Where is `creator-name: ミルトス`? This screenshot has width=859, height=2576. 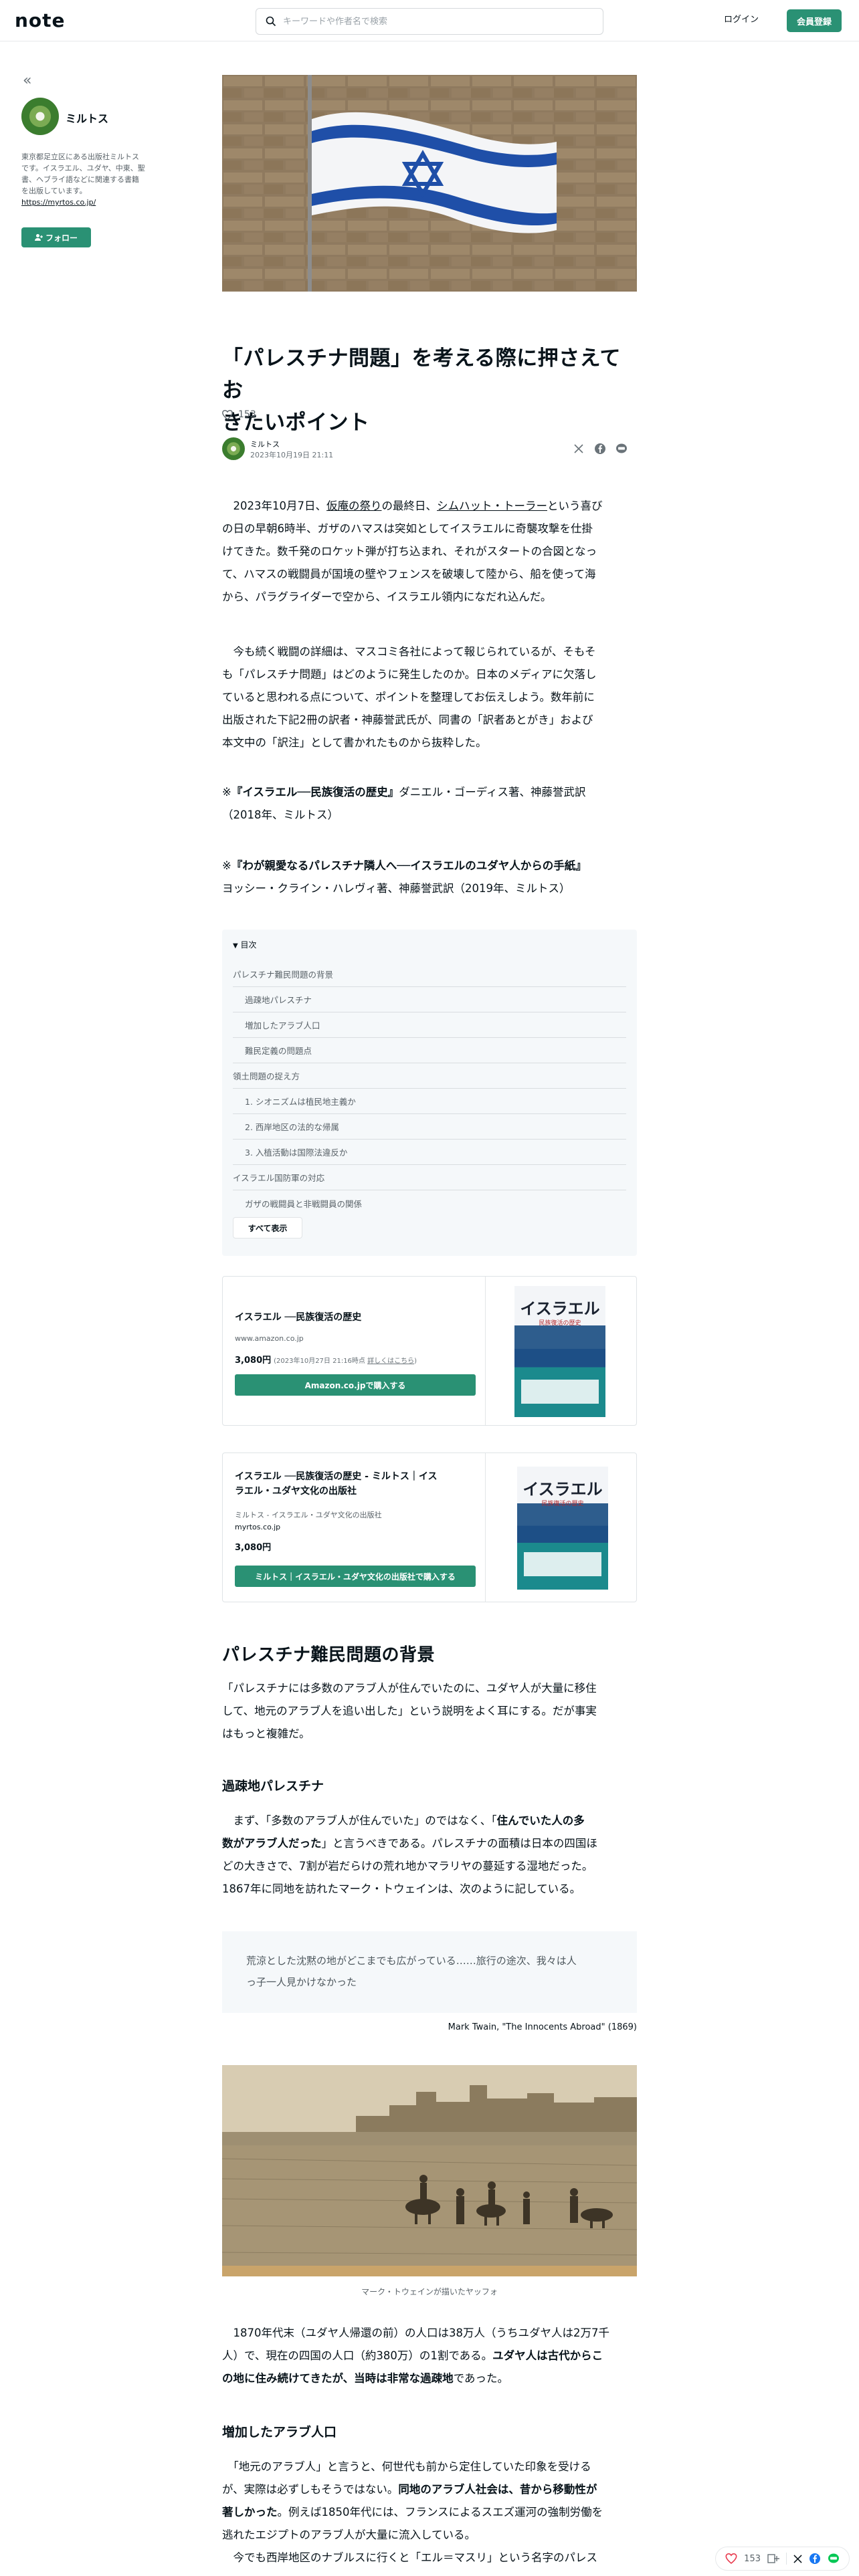
creator-name: ミルトス is located at coordinates (87, 118).